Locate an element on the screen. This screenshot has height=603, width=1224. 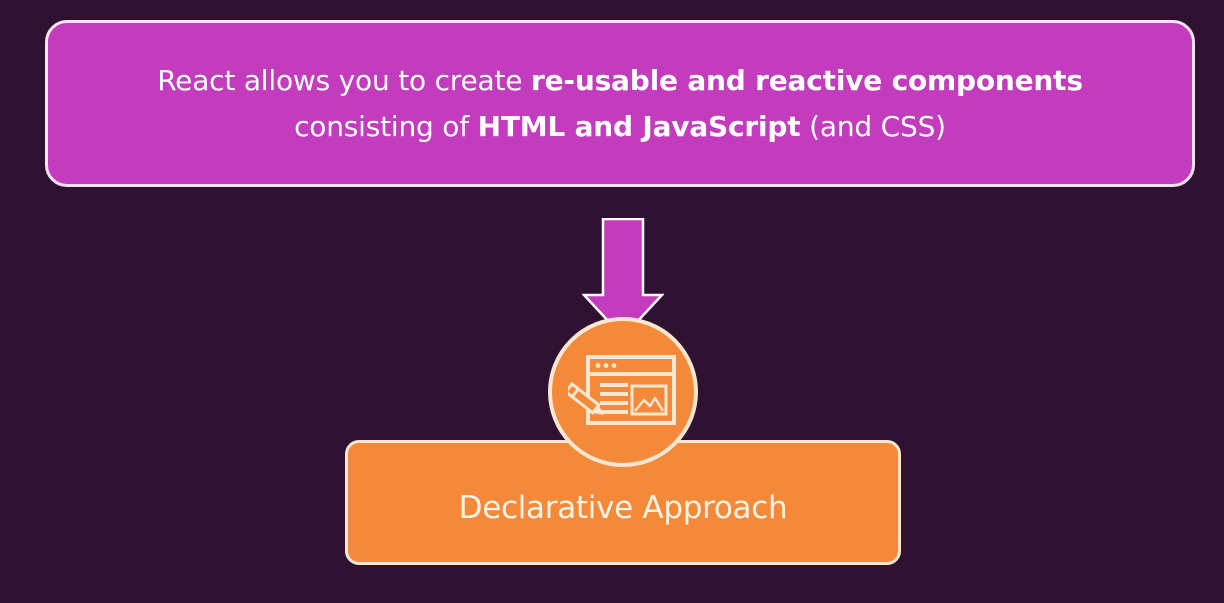
icon-badge is located at coordinates (623, 392).